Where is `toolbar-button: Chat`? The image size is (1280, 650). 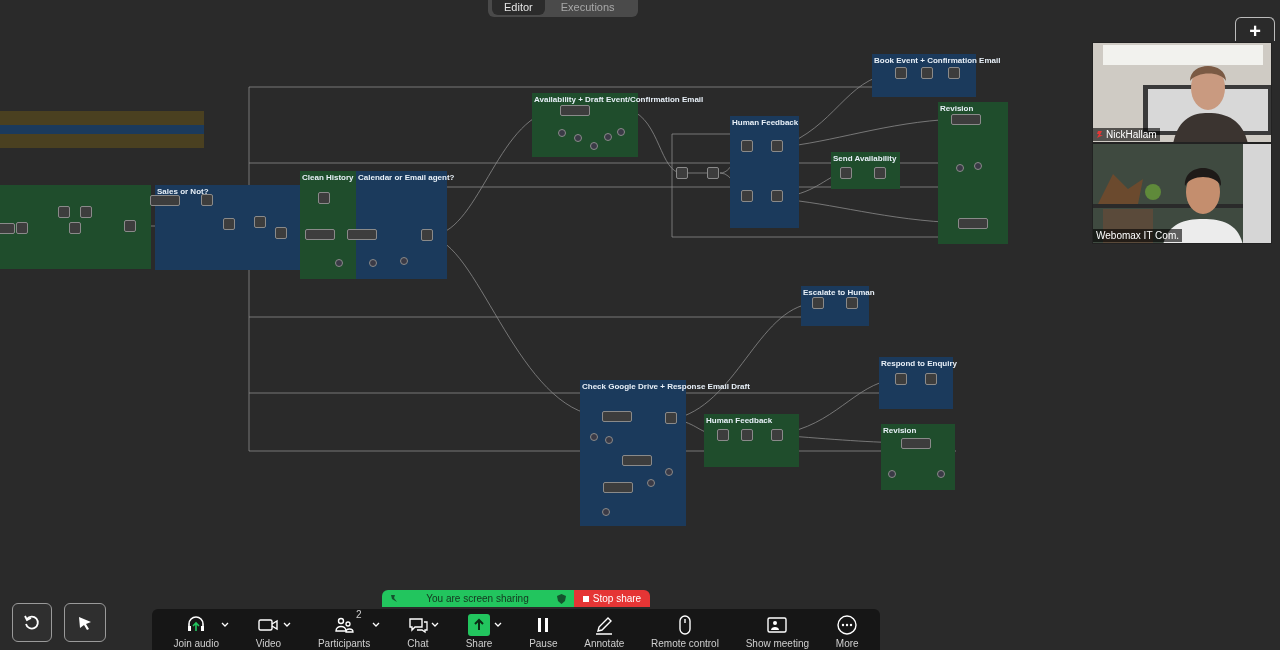 toolbar-button: Chat is located at coordinates (417, 631).